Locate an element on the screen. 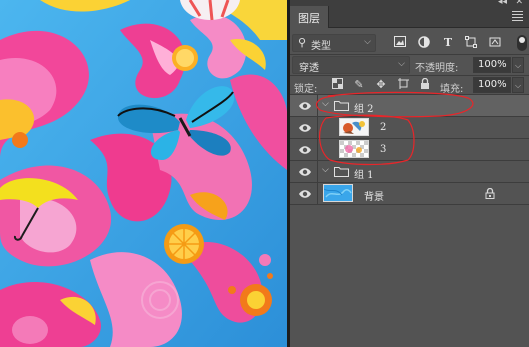 Image resolution: width=529 pixels, height=347 pixels. type-filter-icon: T is located at coordinates (448, 43).